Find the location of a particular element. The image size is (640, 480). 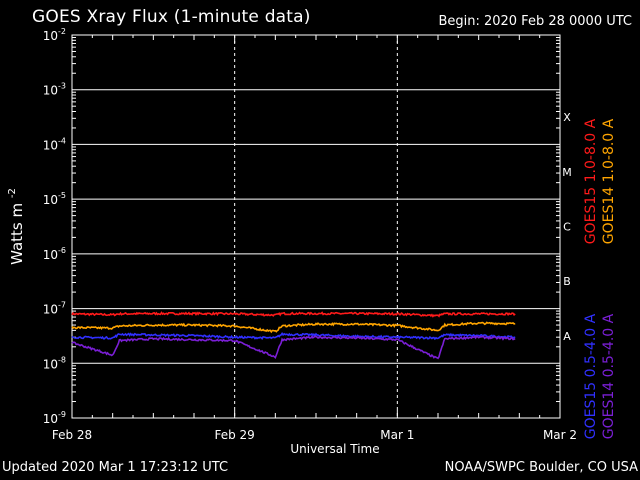

flare-class-label: X is located at coordinates (567, 117).